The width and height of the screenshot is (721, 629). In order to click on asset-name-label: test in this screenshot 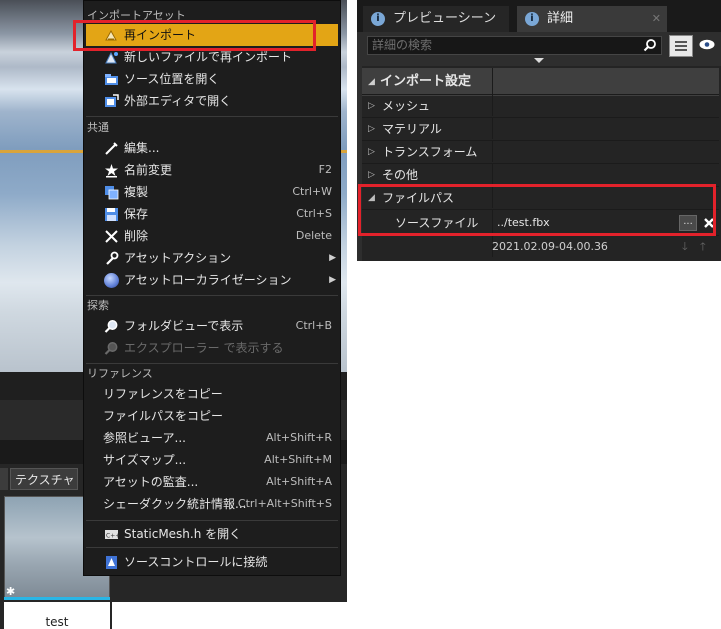, I will do `click(57, 615)`.